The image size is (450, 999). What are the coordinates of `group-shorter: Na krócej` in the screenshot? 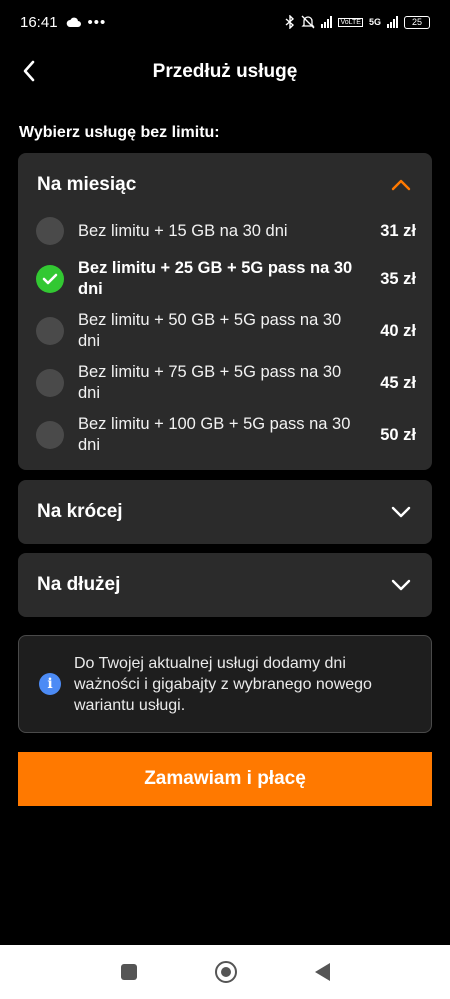 It's located at (225, 512).